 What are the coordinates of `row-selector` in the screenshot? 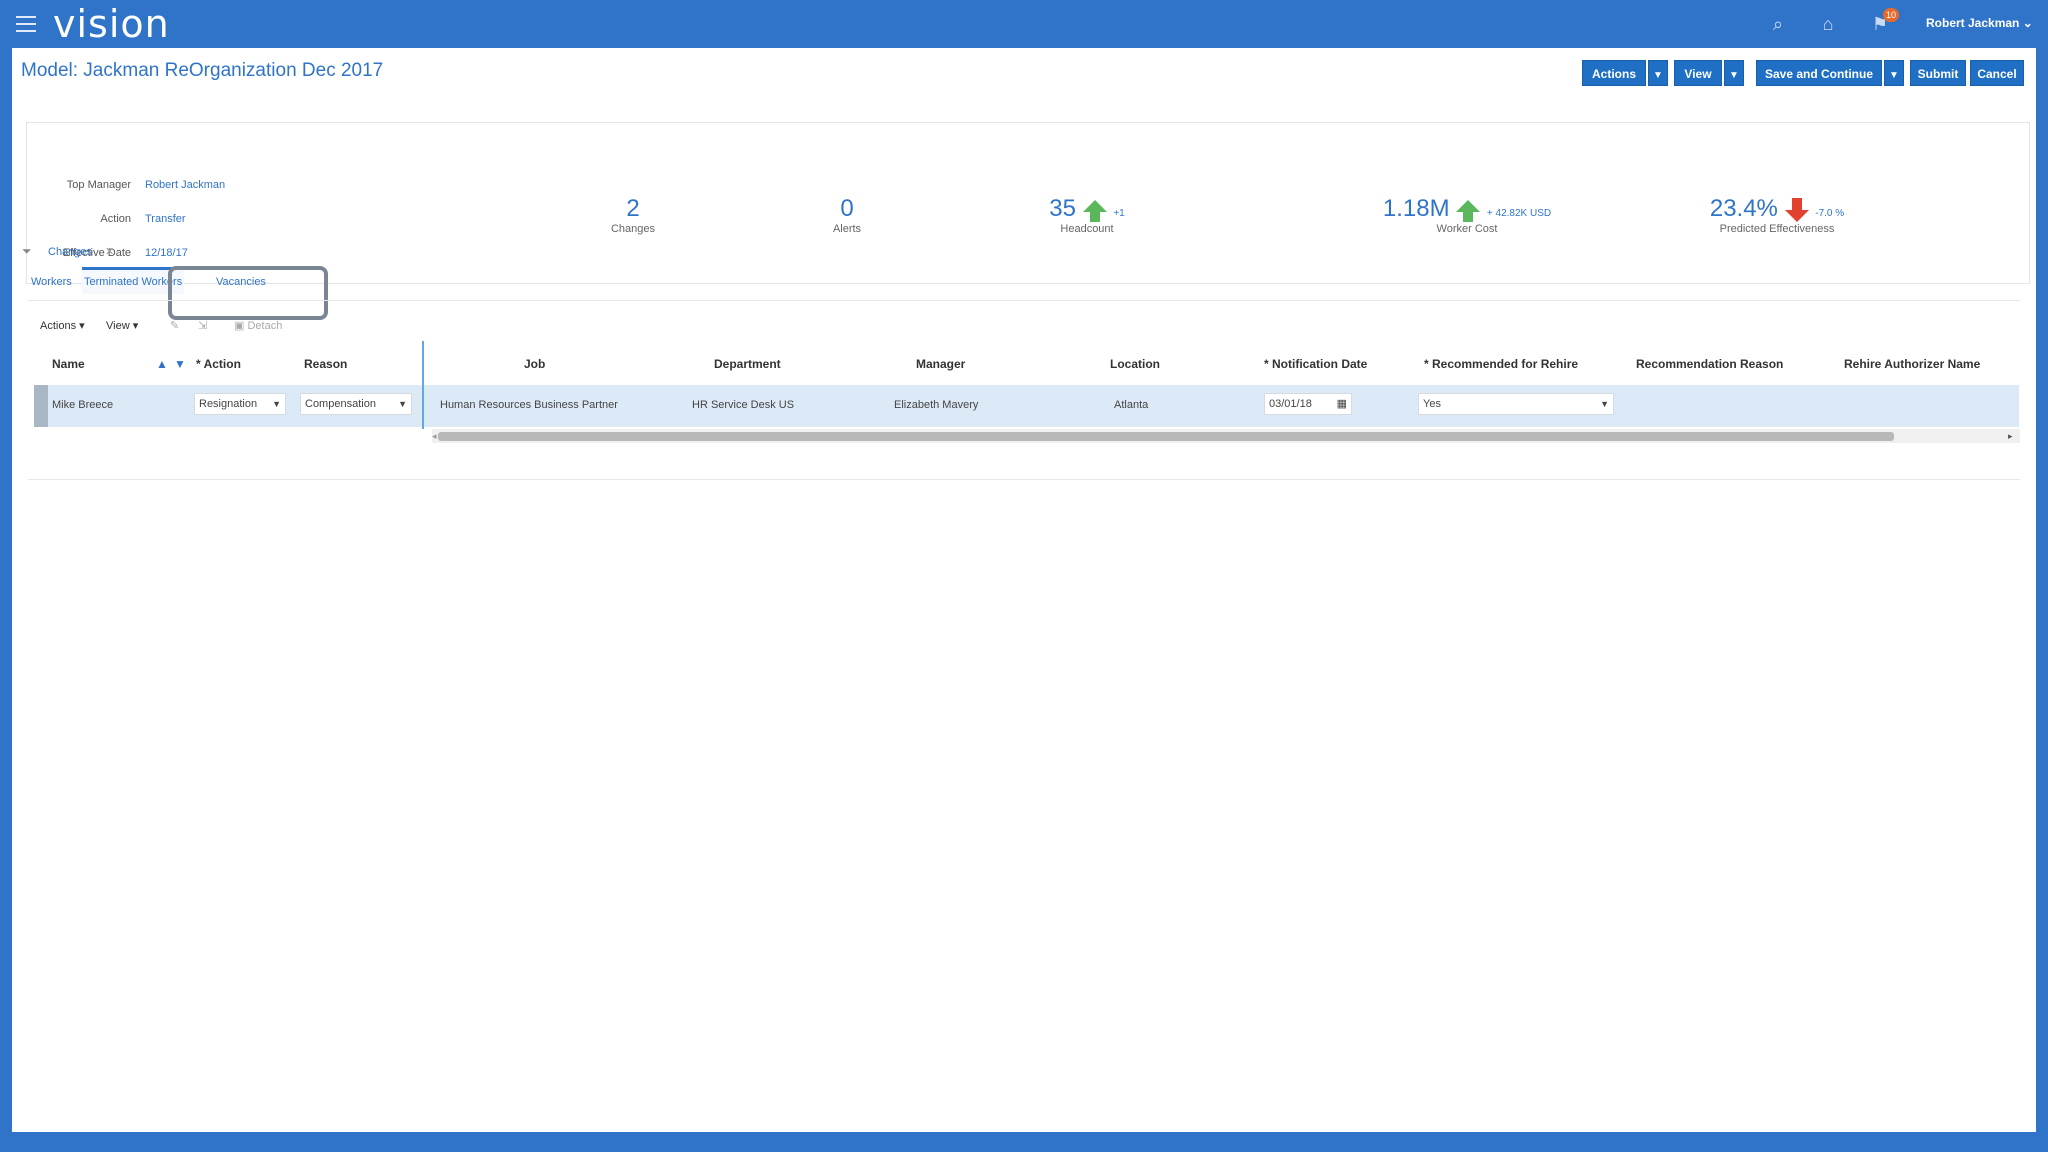 It's located at (41, 406).